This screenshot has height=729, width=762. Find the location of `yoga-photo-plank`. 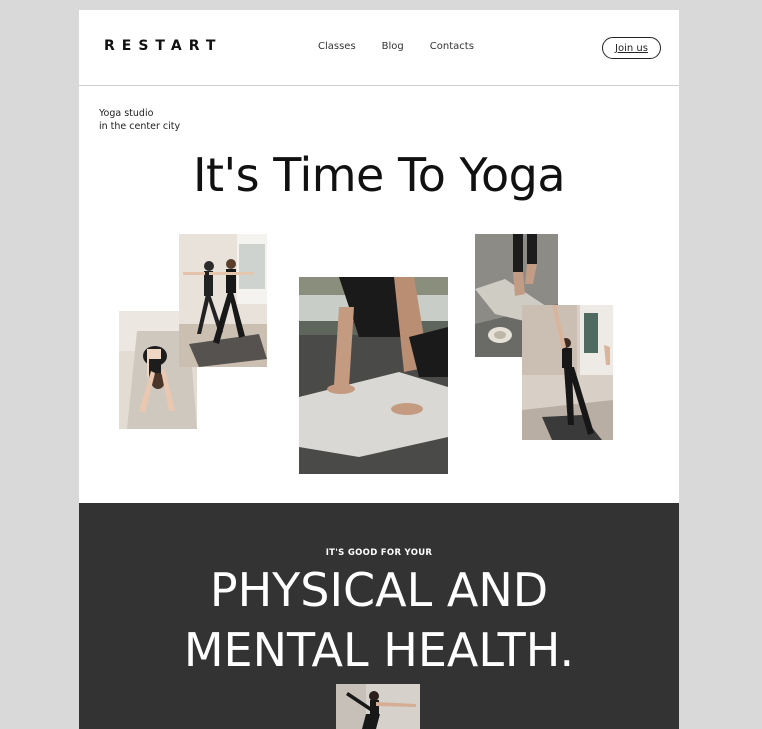

yoga-photo-plank is located at coordinates (373, 375).